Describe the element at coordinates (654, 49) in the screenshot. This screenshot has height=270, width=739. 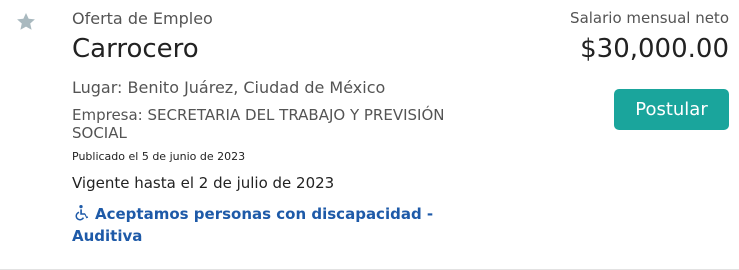
I see `salary-value: $30,000.00` at that location.